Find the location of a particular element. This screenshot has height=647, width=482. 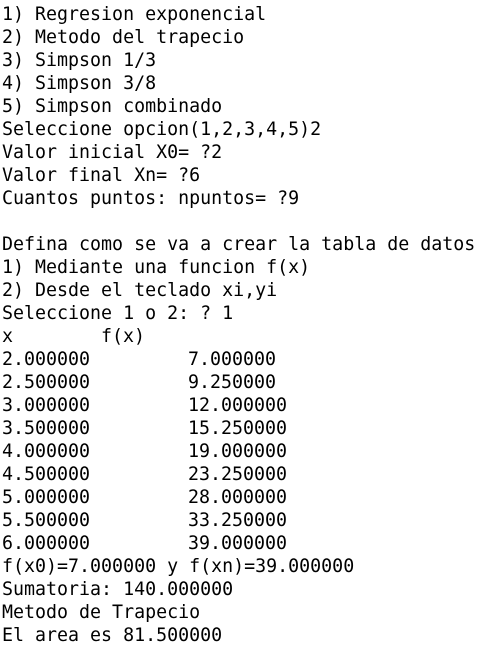

table-cell-x: 4.000000 is located at coordinates (46, 451).